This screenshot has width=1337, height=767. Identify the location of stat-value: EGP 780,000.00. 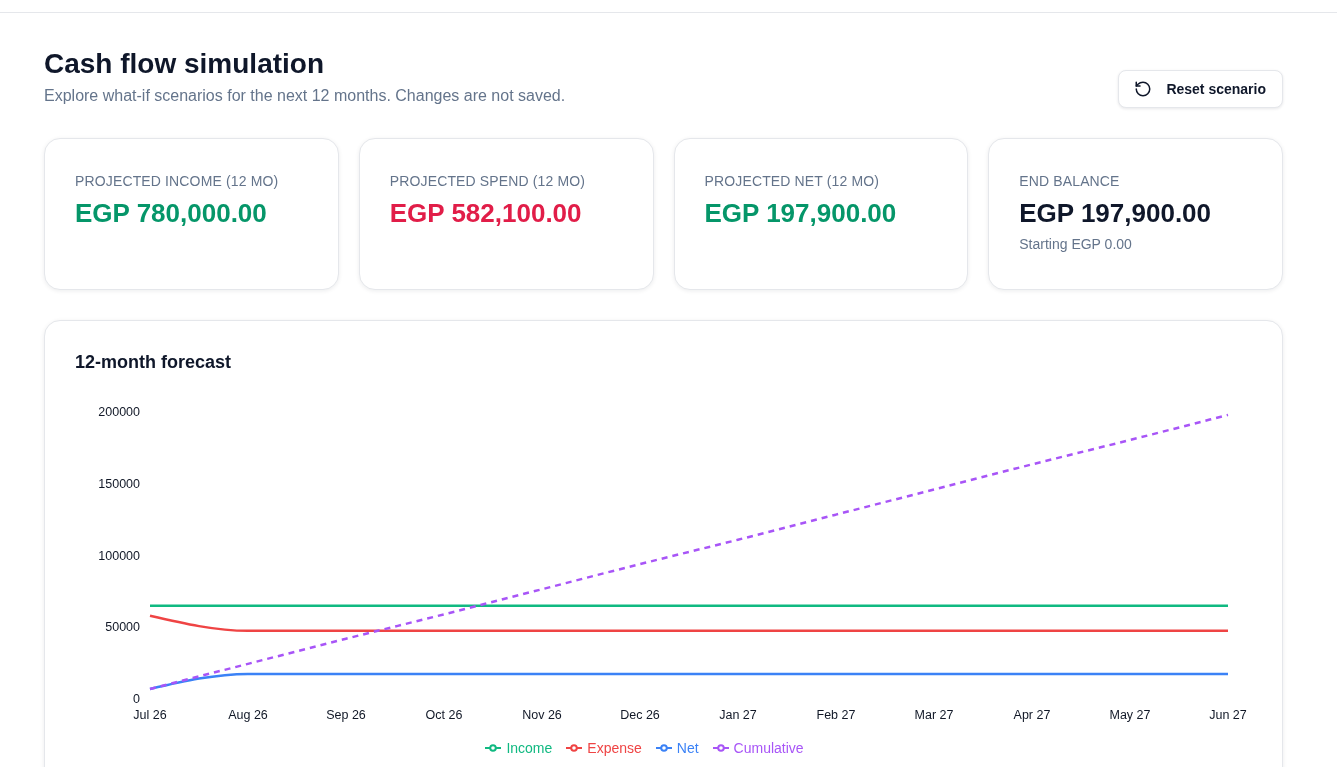
(171, 213).